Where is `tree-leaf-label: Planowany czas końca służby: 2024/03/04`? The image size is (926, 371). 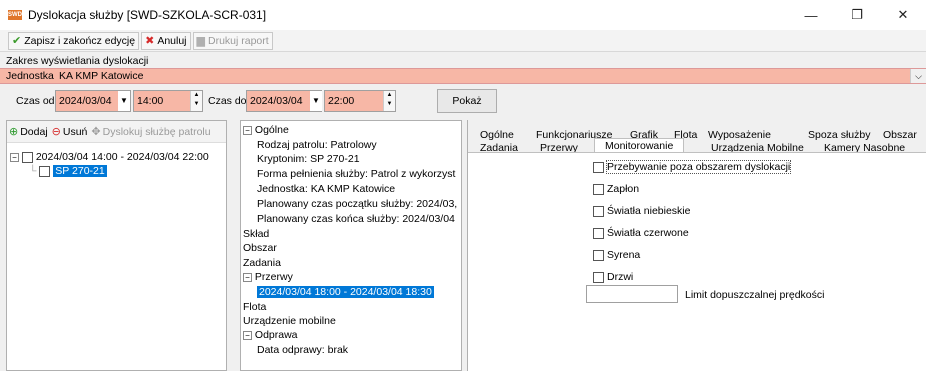 tree-leaf-label: Planowany czas końca służby: 2024/03/04 is located at coordinates (356, 219).